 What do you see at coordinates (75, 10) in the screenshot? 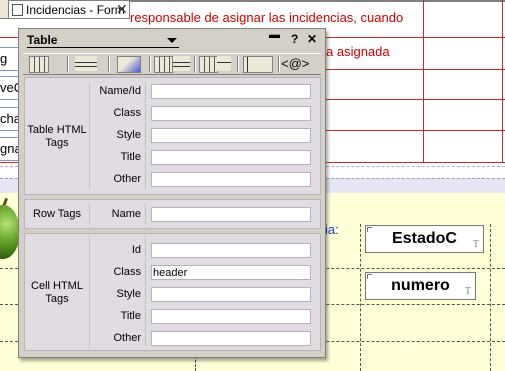
I see `document-tab-title: Incidencias - Form` at bounding box center [75, 10].